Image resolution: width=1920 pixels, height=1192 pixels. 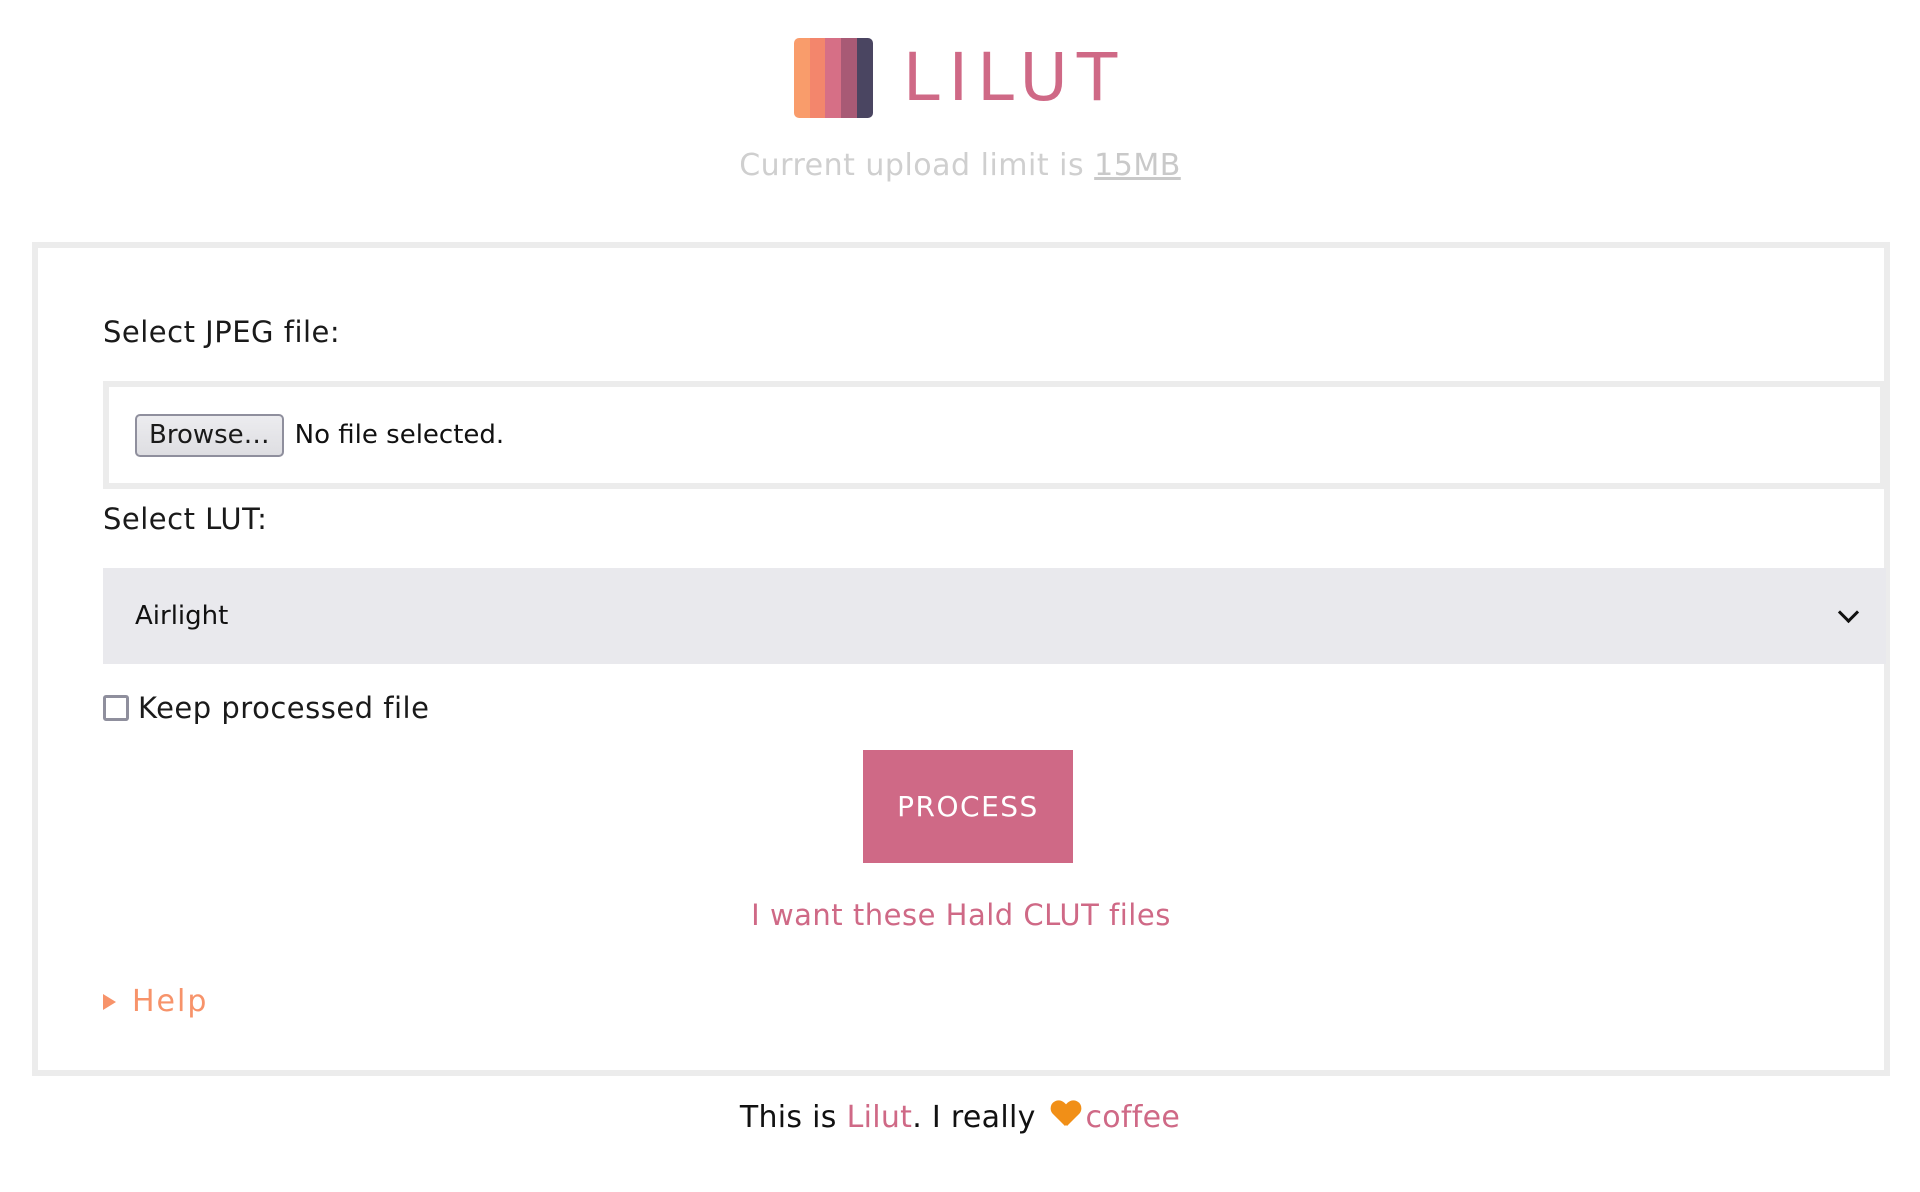 I want to click on heart-icon, so click(x=1065, y=1115).